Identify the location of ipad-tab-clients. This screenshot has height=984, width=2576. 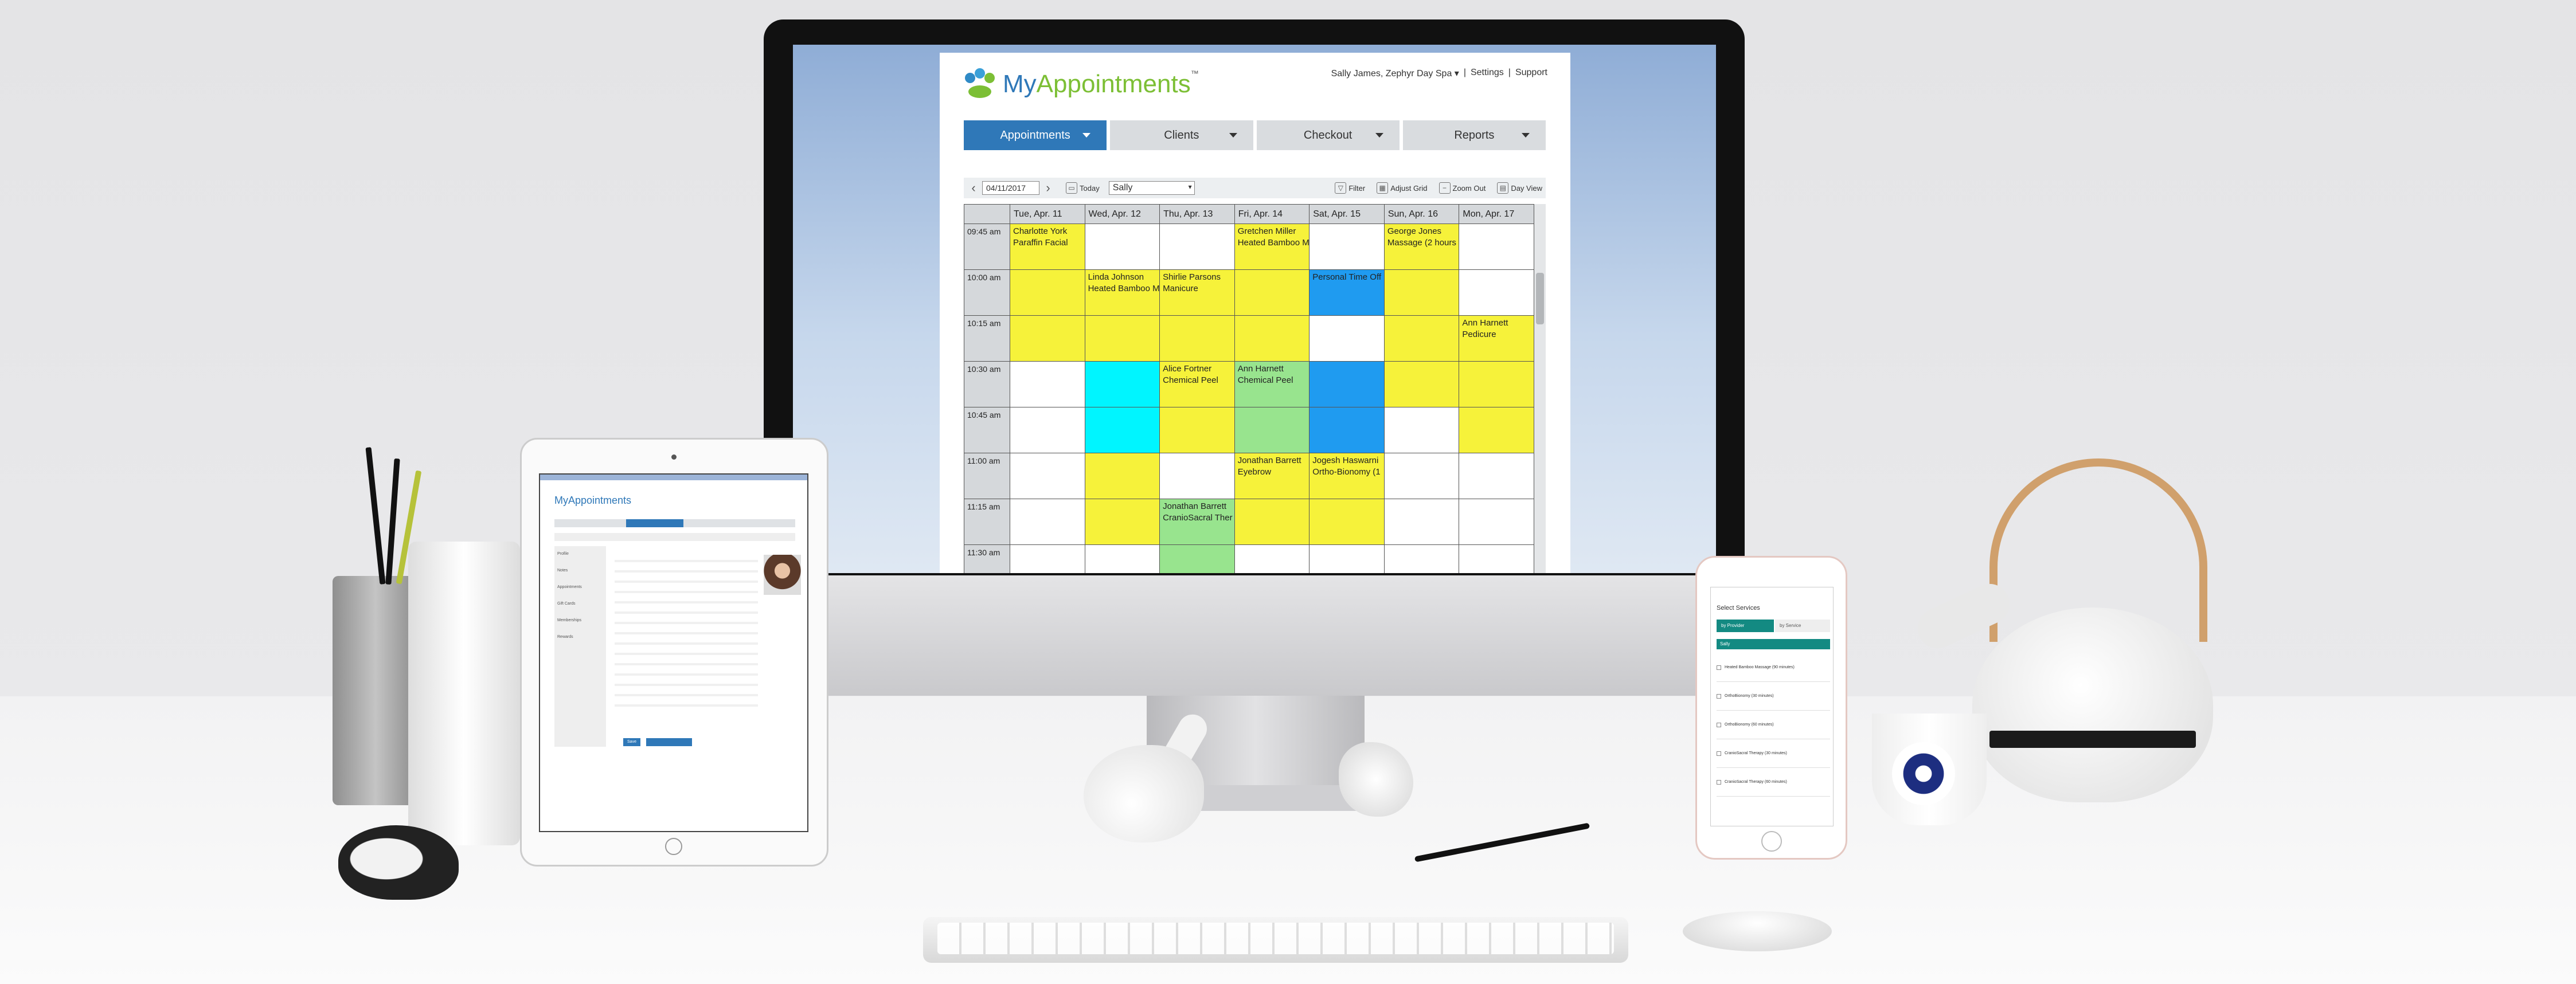
(655, 523).